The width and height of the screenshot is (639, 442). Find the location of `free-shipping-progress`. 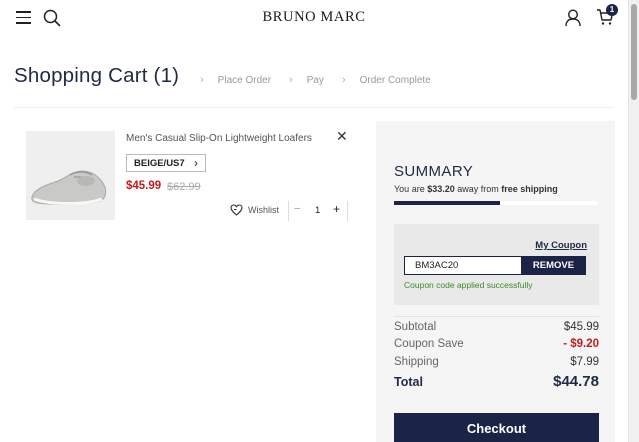

free-shipping-progress is located at coordinates (496, 203).